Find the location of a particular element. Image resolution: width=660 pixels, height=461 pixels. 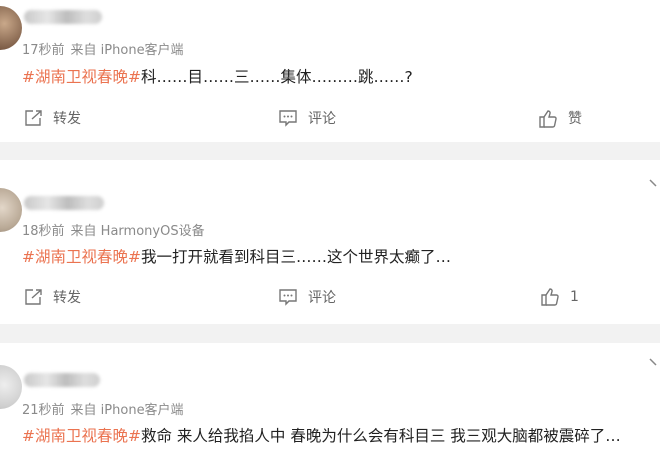

like-button: 1 is located at coordinates (559, 296).